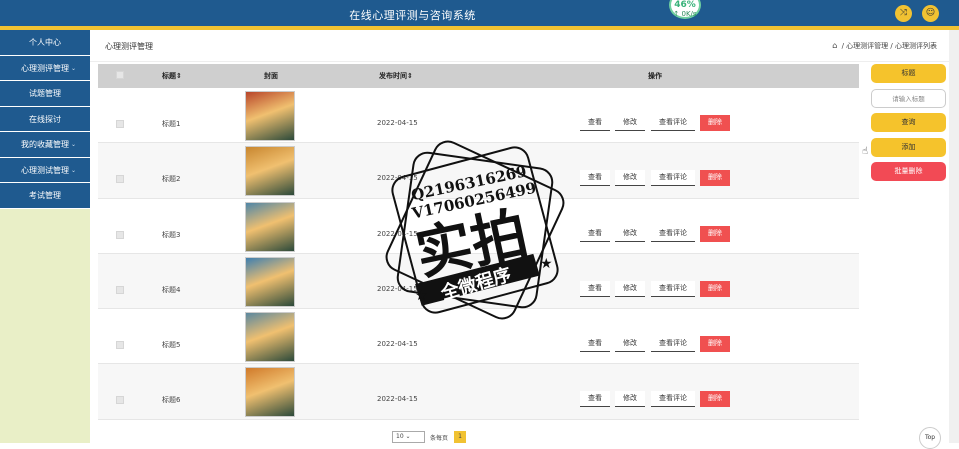 Image resolution: width=959 pixels, height=449 pixels. What do you see at coordinates (865, 151) in the screenshot?
I see `hand-cursor-icon: ☝` at bounding box center [865, 151].